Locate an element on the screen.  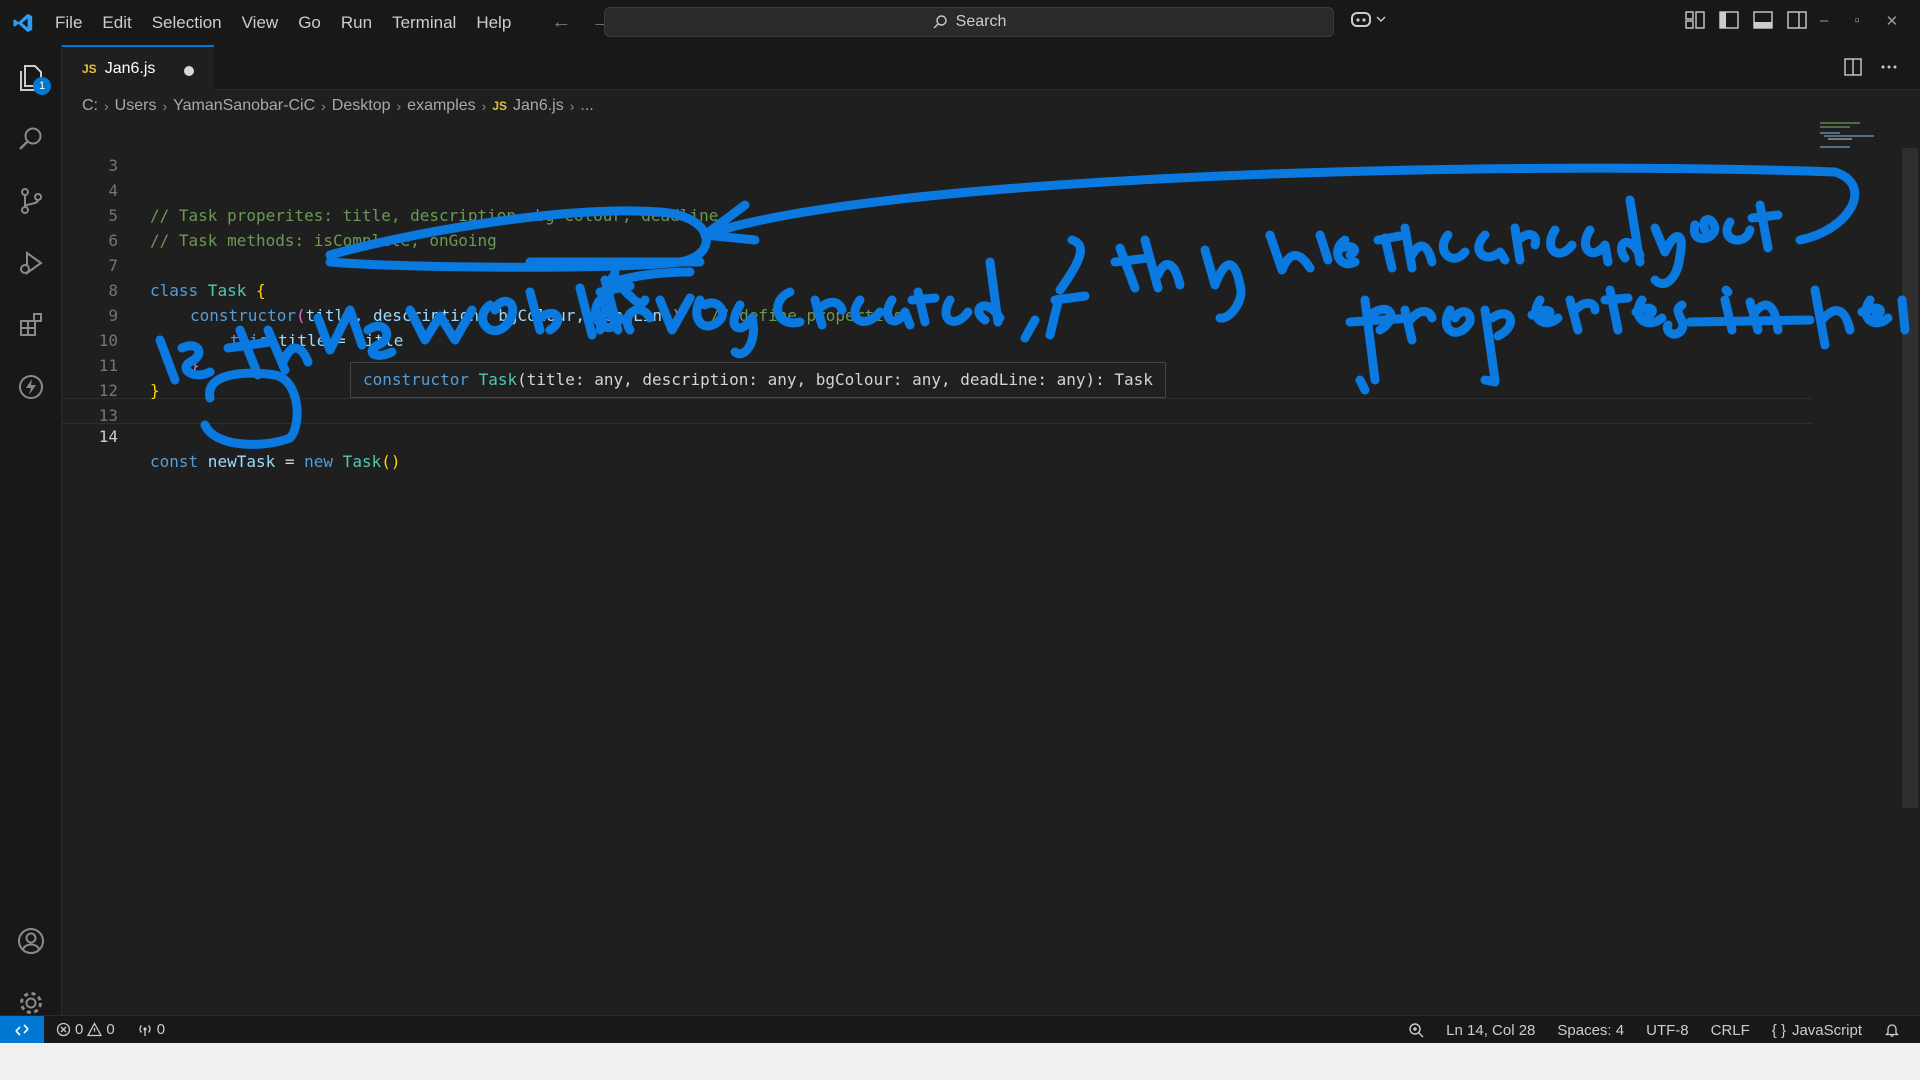
search-icon is located at coordinates (940, 22).